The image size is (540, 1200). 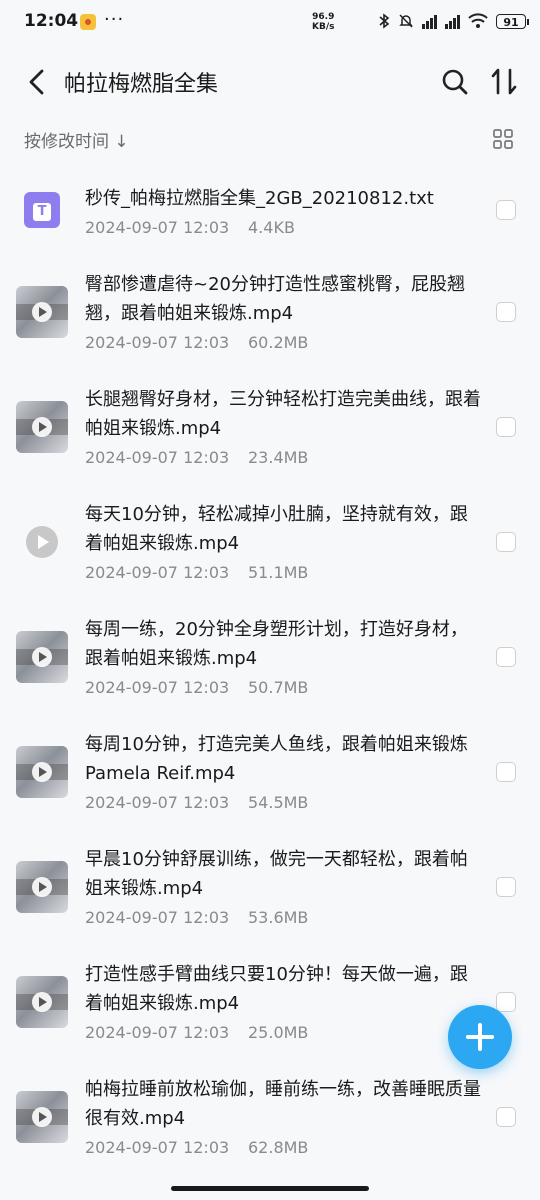 I want to click on home-indicator, so click(x=270, y=1188).